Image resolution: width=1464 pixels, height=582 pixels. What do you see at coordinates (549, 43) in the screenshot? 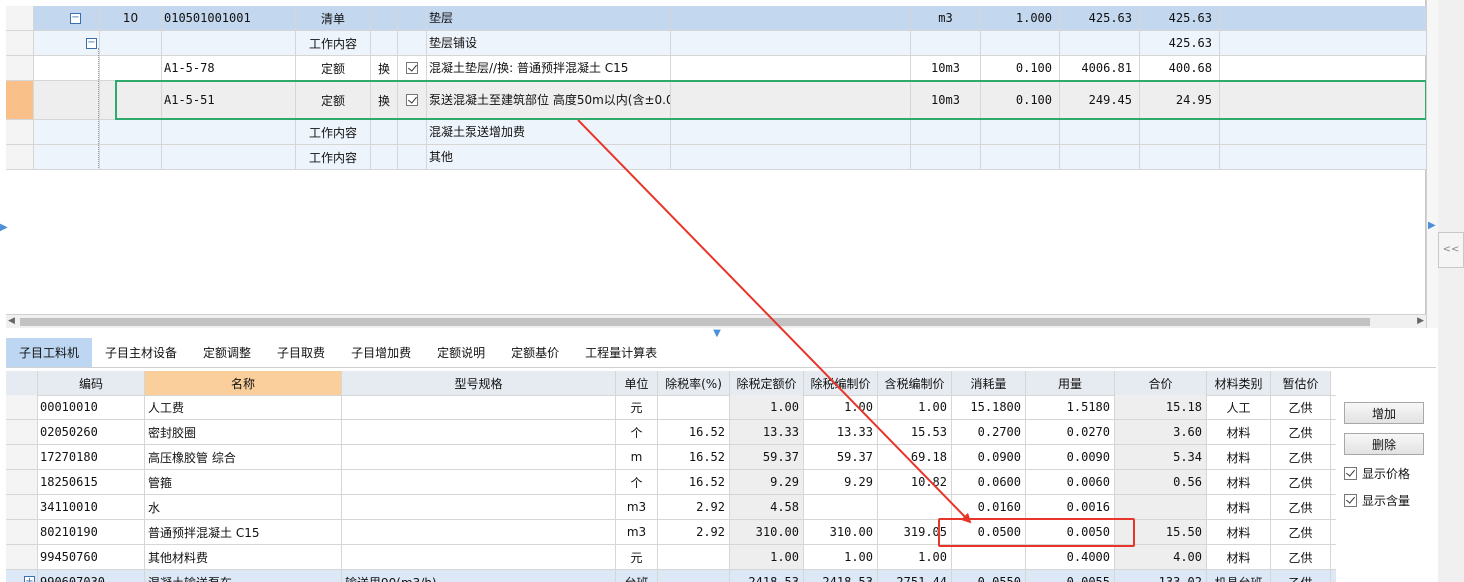
I see `name-cell: 垫层铺设` at bounding box center [549, 43].